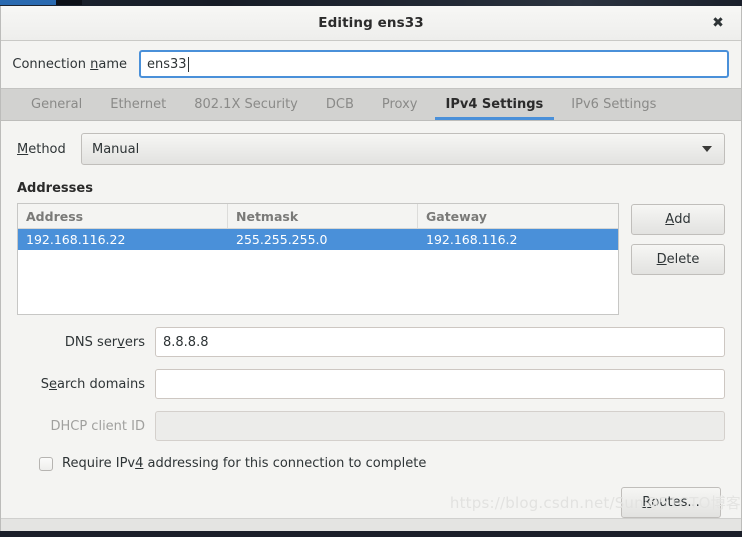  Describe the element at coordinates (682, 219) in the screenshot. I see `add-button-label: dd` at that location.